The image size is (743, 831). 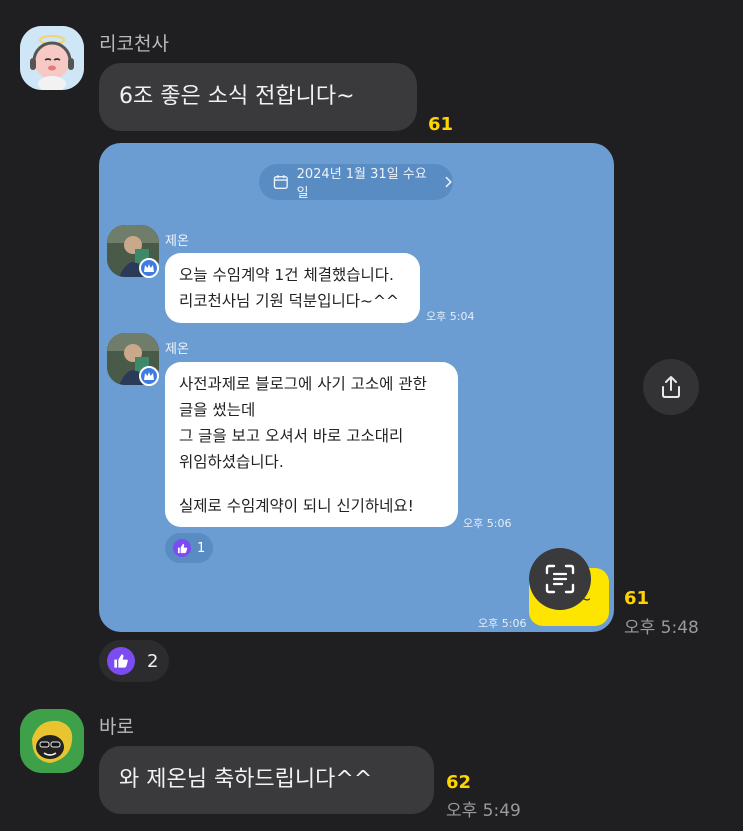 I want to click on message-bubble: 와 제온님 축하드립니다^^, so click(x=266, y=780).